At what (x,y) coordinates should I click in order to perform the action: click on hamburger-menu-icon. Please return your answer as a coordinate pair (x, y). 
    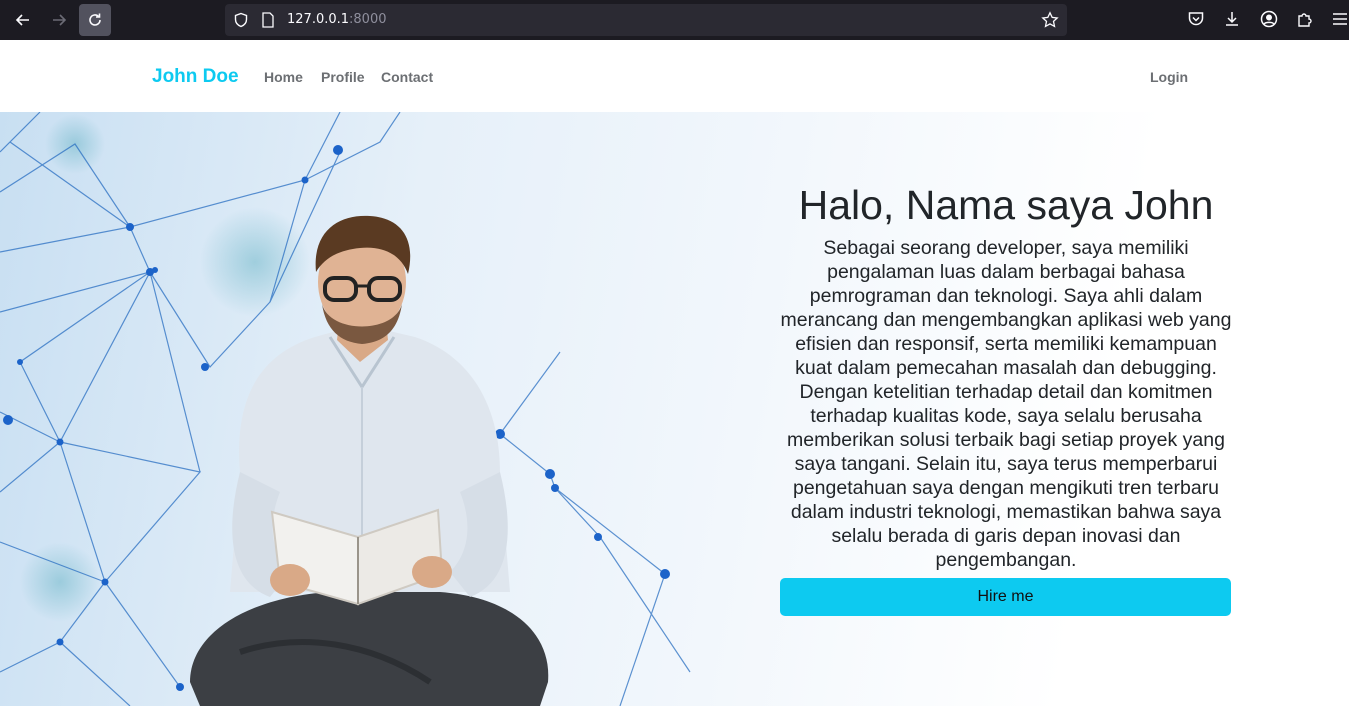
    Looking at the image, I should click on (1340, 19).